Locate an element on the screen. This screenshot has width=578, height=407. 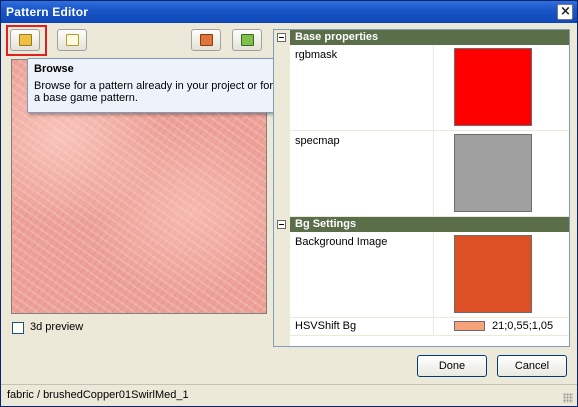
category-bg-settings: Bg Settings is located at coordinates (421, 224).